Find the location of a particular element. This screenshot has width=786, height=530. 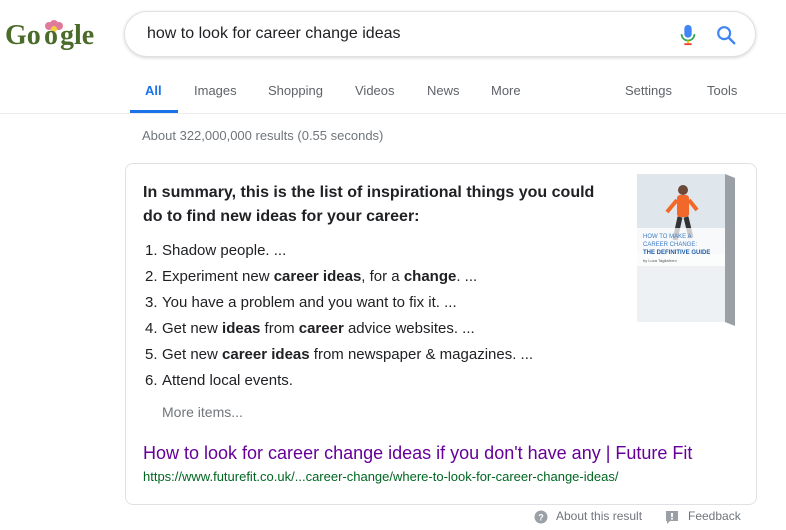

tab-videos: Videos is located at coordinates (375, 90).